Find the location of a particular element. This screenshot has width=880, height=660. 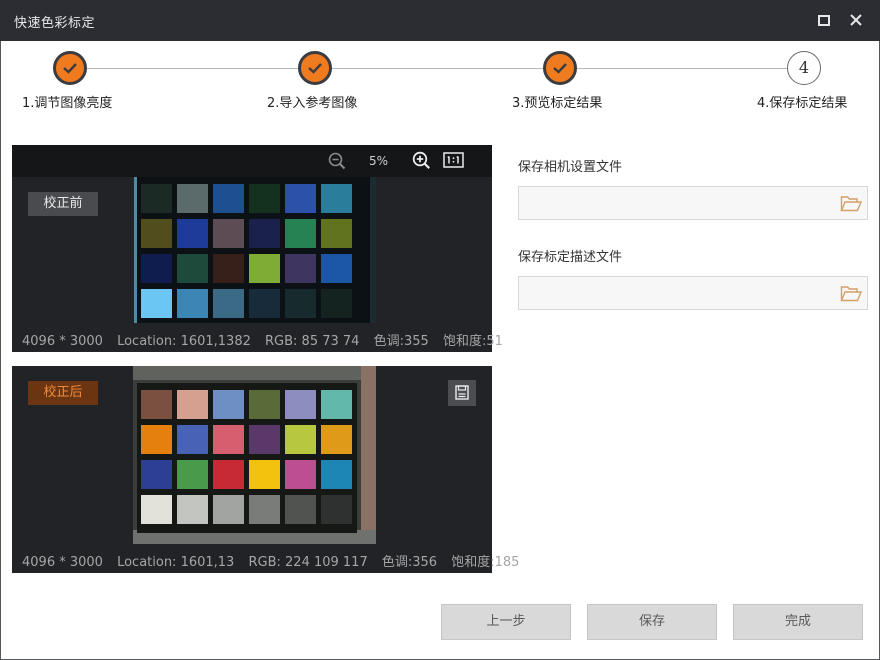

title-bar: 快速色彩标定 is located at coordinates (440, 20).